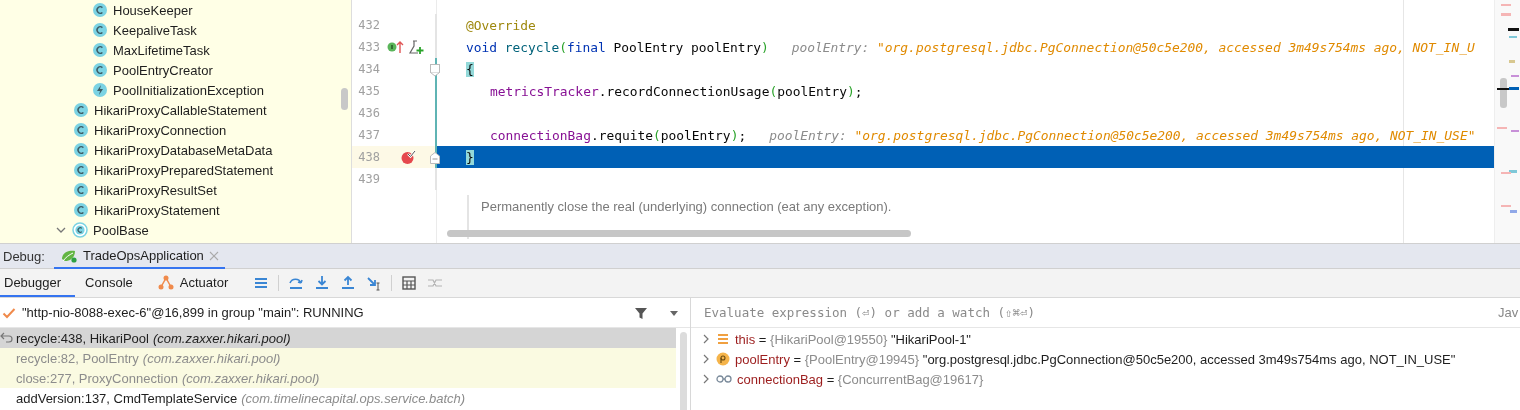  I want to click on stack-frame: addVersion:137, CmdTemplateService (com.timelinecapital.ops.service.batch), so click(338, 398).